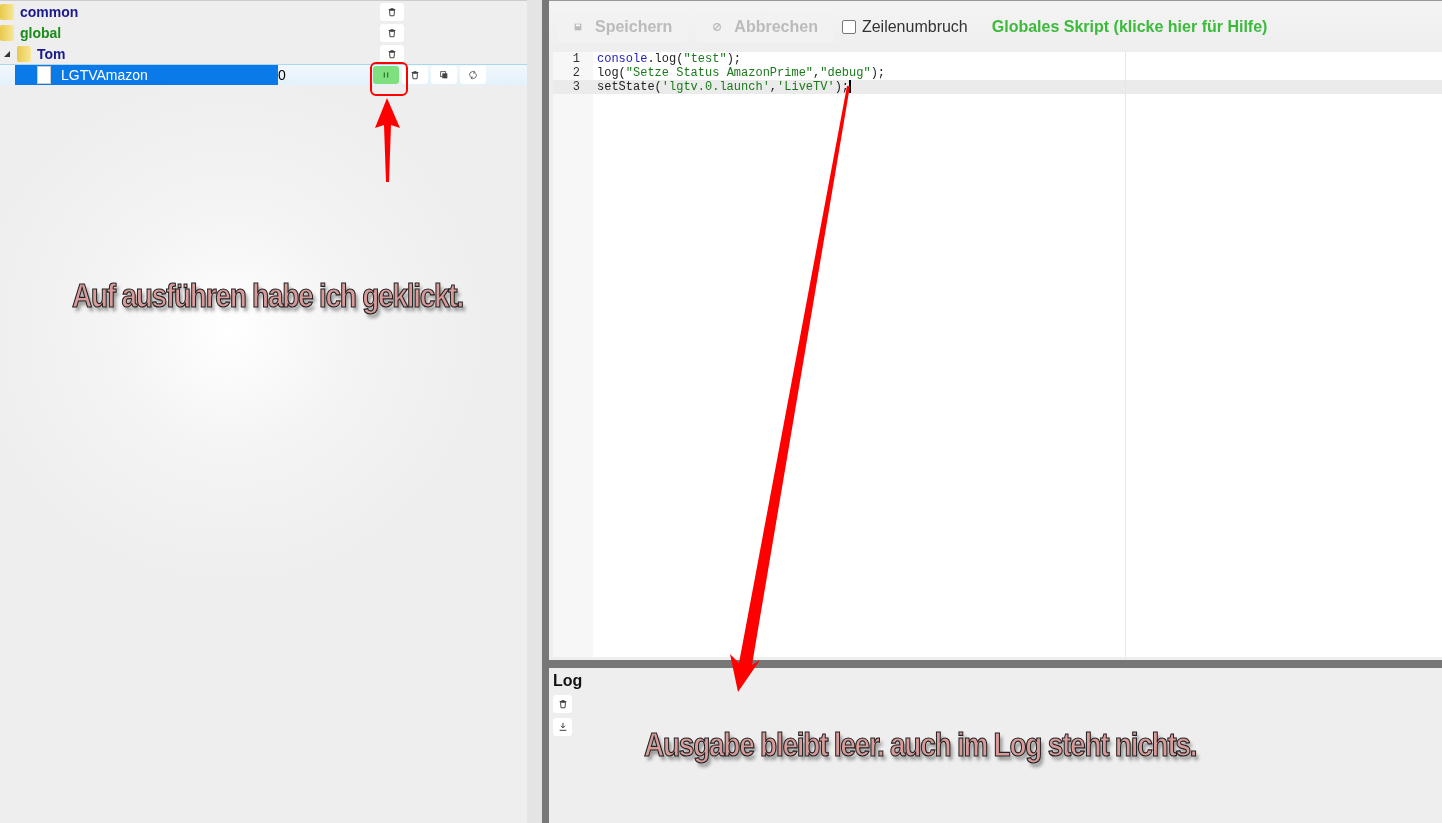 The width and height of the screenshot is (1442, 823). I want to click on code-line: log("Setze Status AmazonPrime","debug");, so click(741, 73).